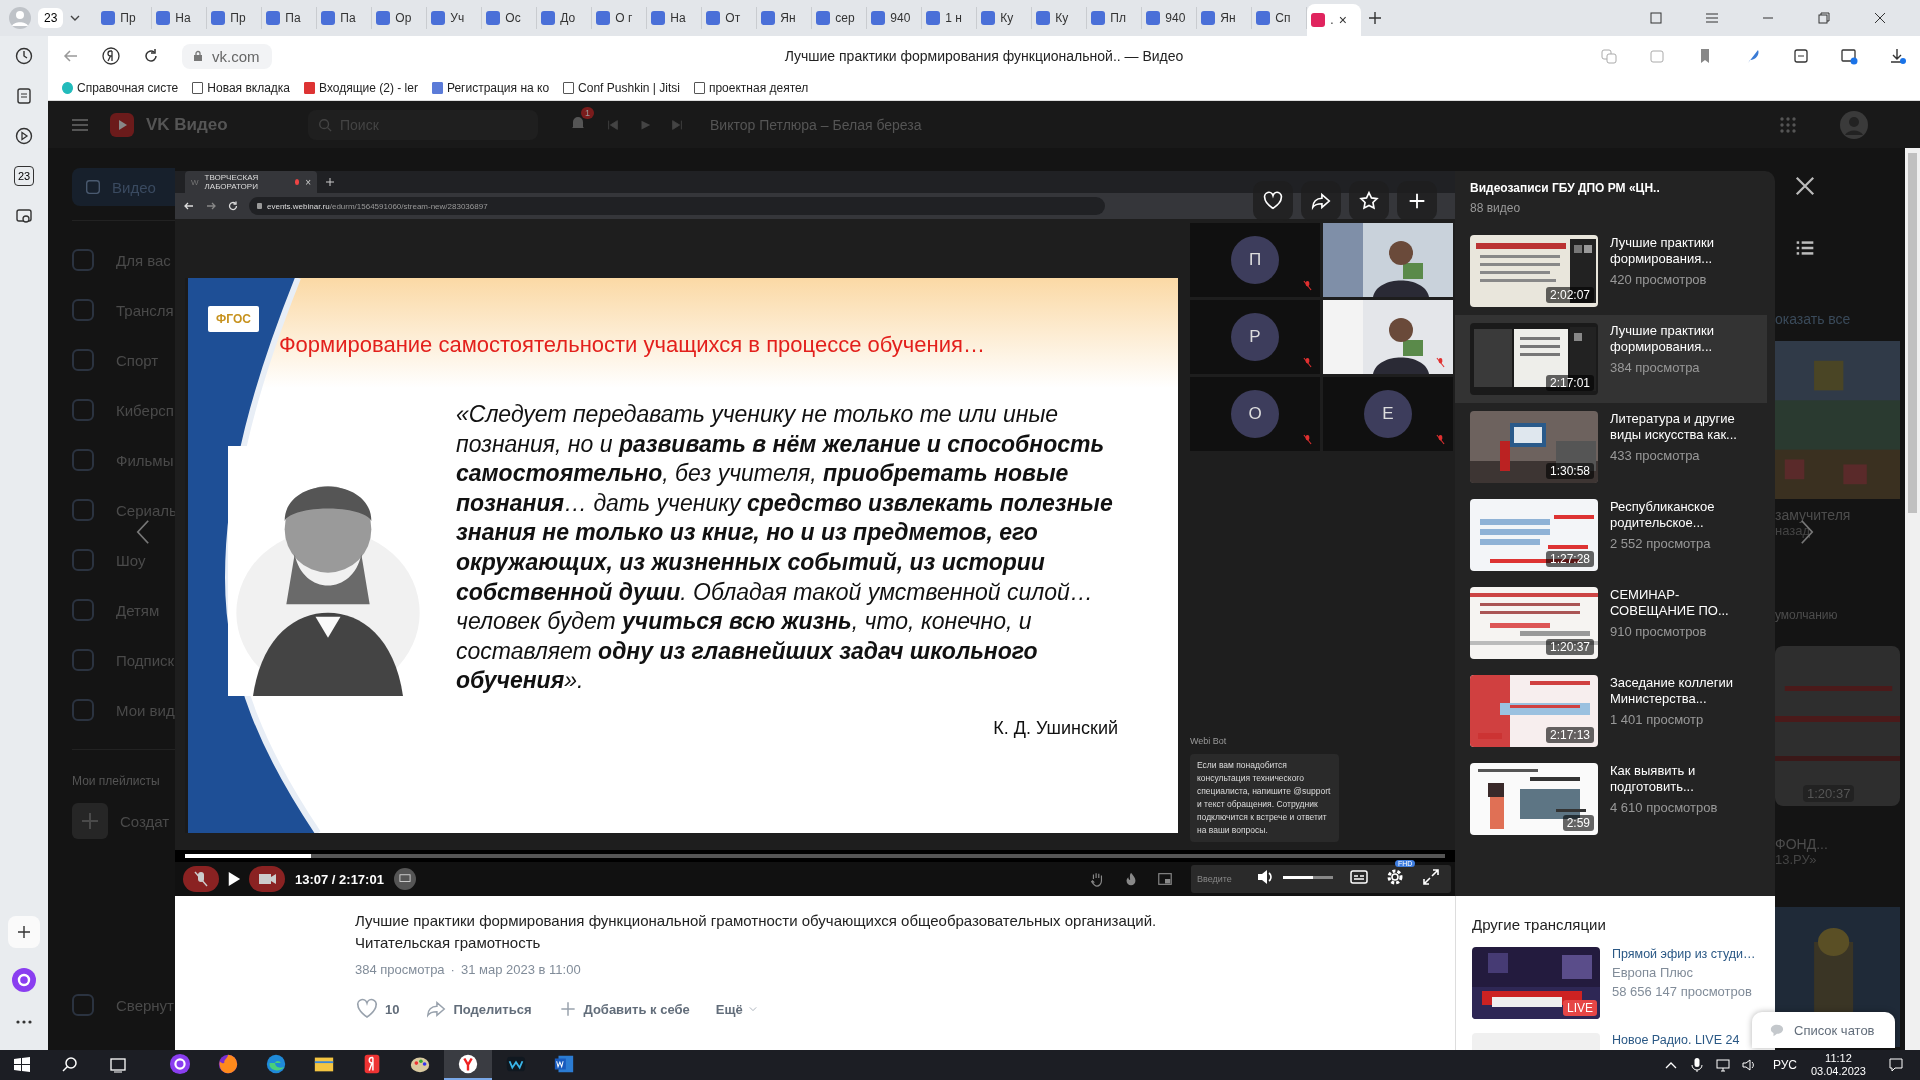 This screenshot has height=1080, width=1920. I want to click on camera-icon, so click(24, 216).